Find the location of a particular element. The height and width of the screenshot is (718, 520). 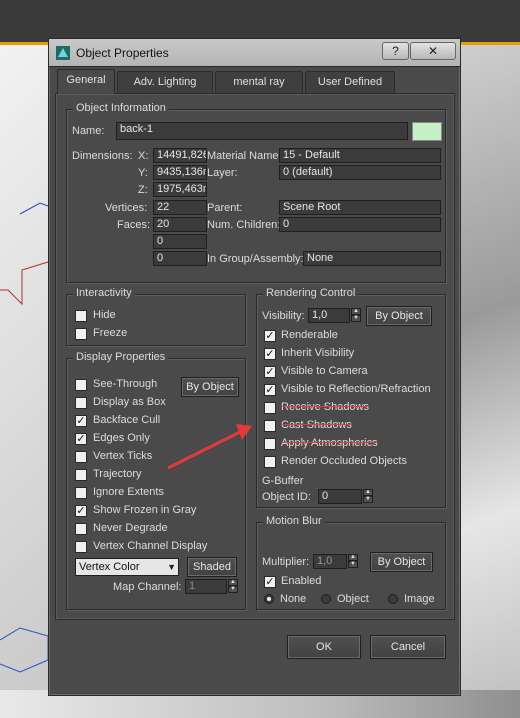

tab-general: General is located at coordinates (86, 81).